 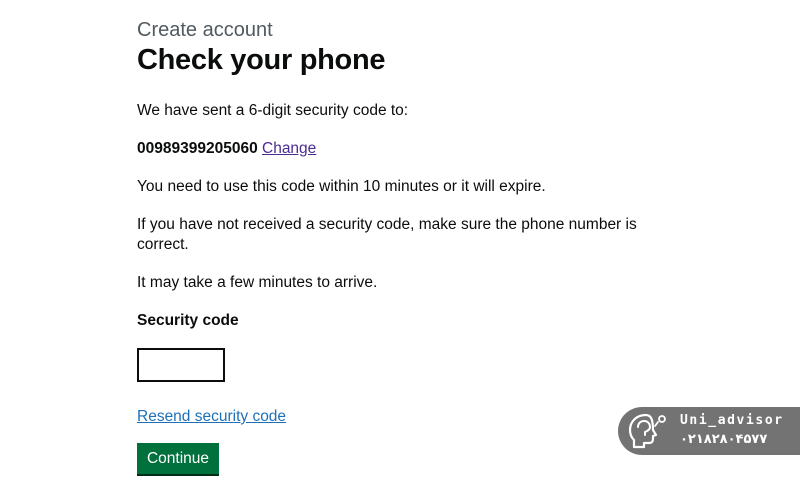 I want to click on change-phone-link: Change, so click(x=289, y=148).